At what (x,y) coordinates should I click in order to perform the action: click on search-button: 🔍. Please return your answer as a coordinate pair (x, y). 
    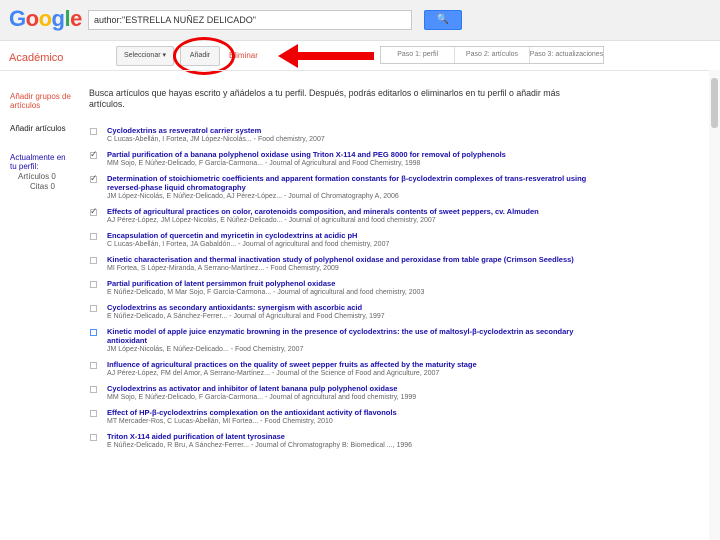
    Looking at the image, I should click on (443, 20).